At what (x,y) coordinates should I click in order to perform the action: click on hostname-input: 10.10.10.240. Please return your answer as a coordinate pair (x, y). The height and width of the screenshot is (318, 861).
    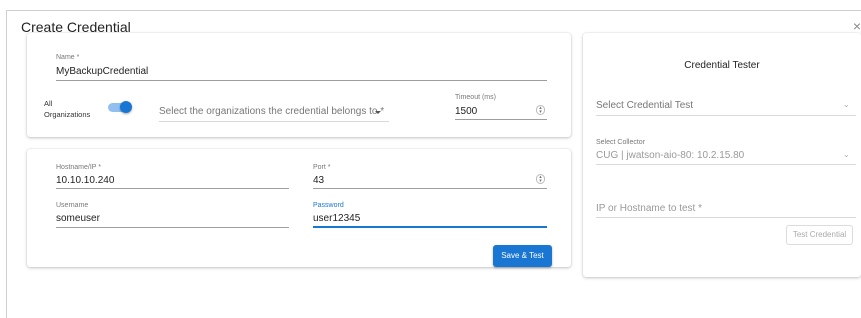
    Looking at the image, I should click on (85, 180).